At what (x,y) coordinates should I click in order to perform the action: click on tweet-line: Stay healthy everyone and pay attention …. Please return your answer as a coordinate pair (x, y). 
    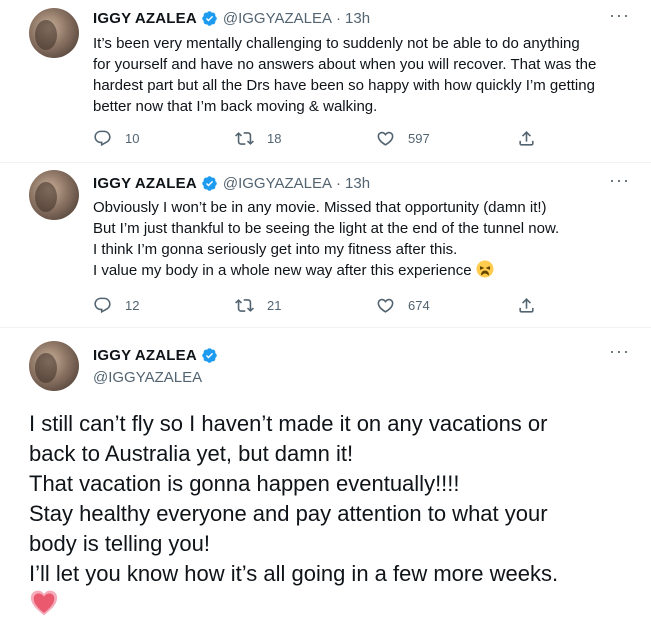
    Looking at the image, I should click on (288, 513).